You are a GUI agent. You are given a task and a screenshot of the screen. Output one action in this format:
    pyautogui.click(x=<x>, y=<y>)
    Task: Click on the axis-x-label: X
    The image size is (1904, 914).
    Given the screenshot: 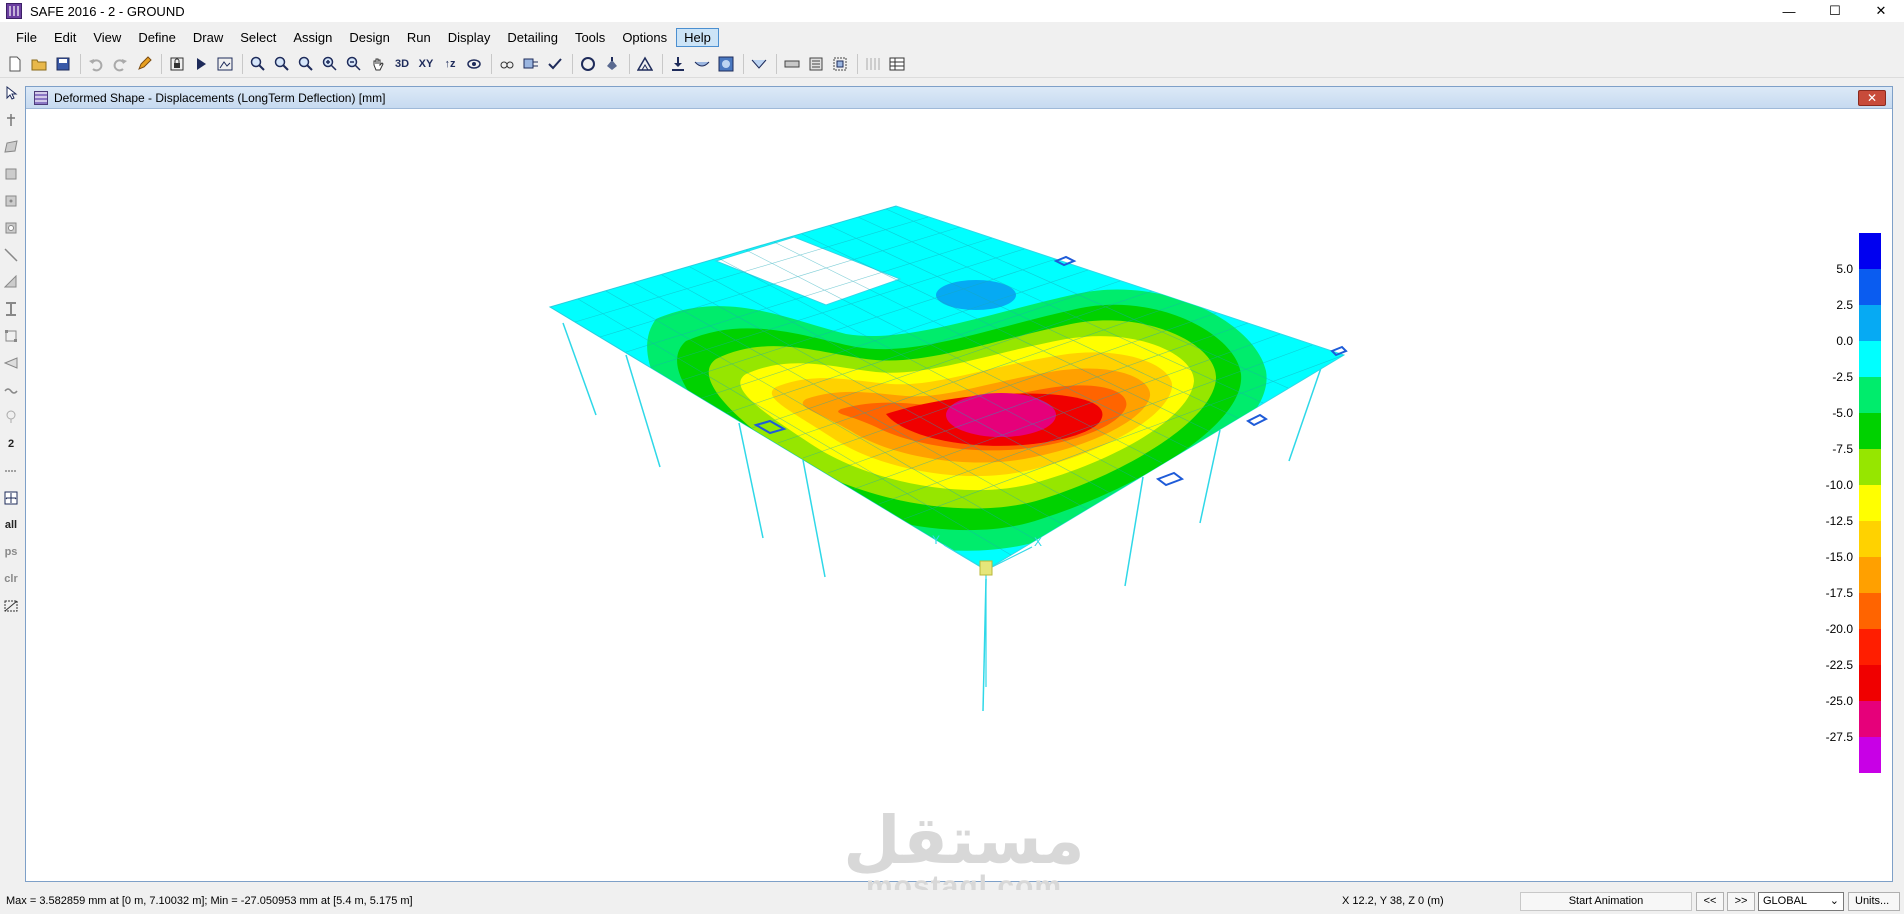 What is the action you would take?
    pyautogui.click(x=1038, y=542)
    